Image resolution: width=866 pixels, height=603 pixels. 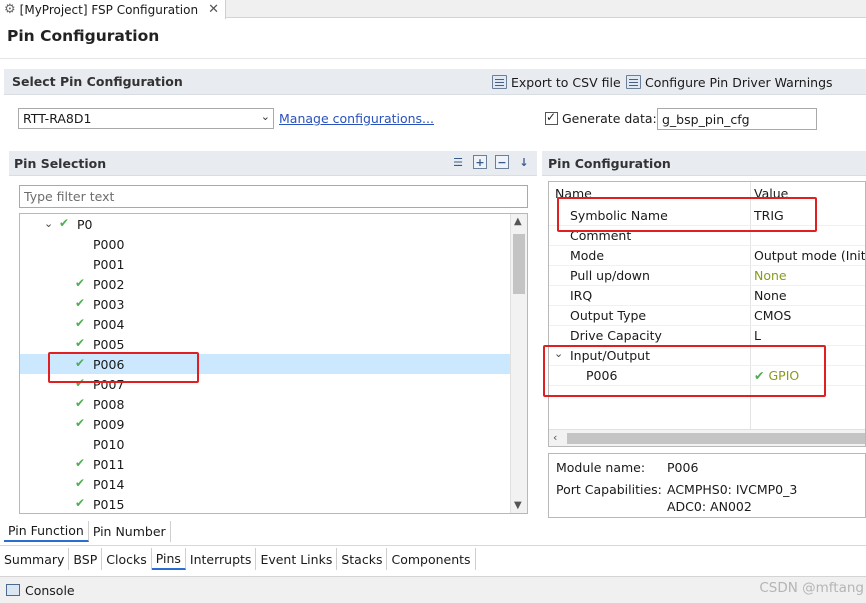 I want to click on pin-label: P011, so click(x=109, y=464).